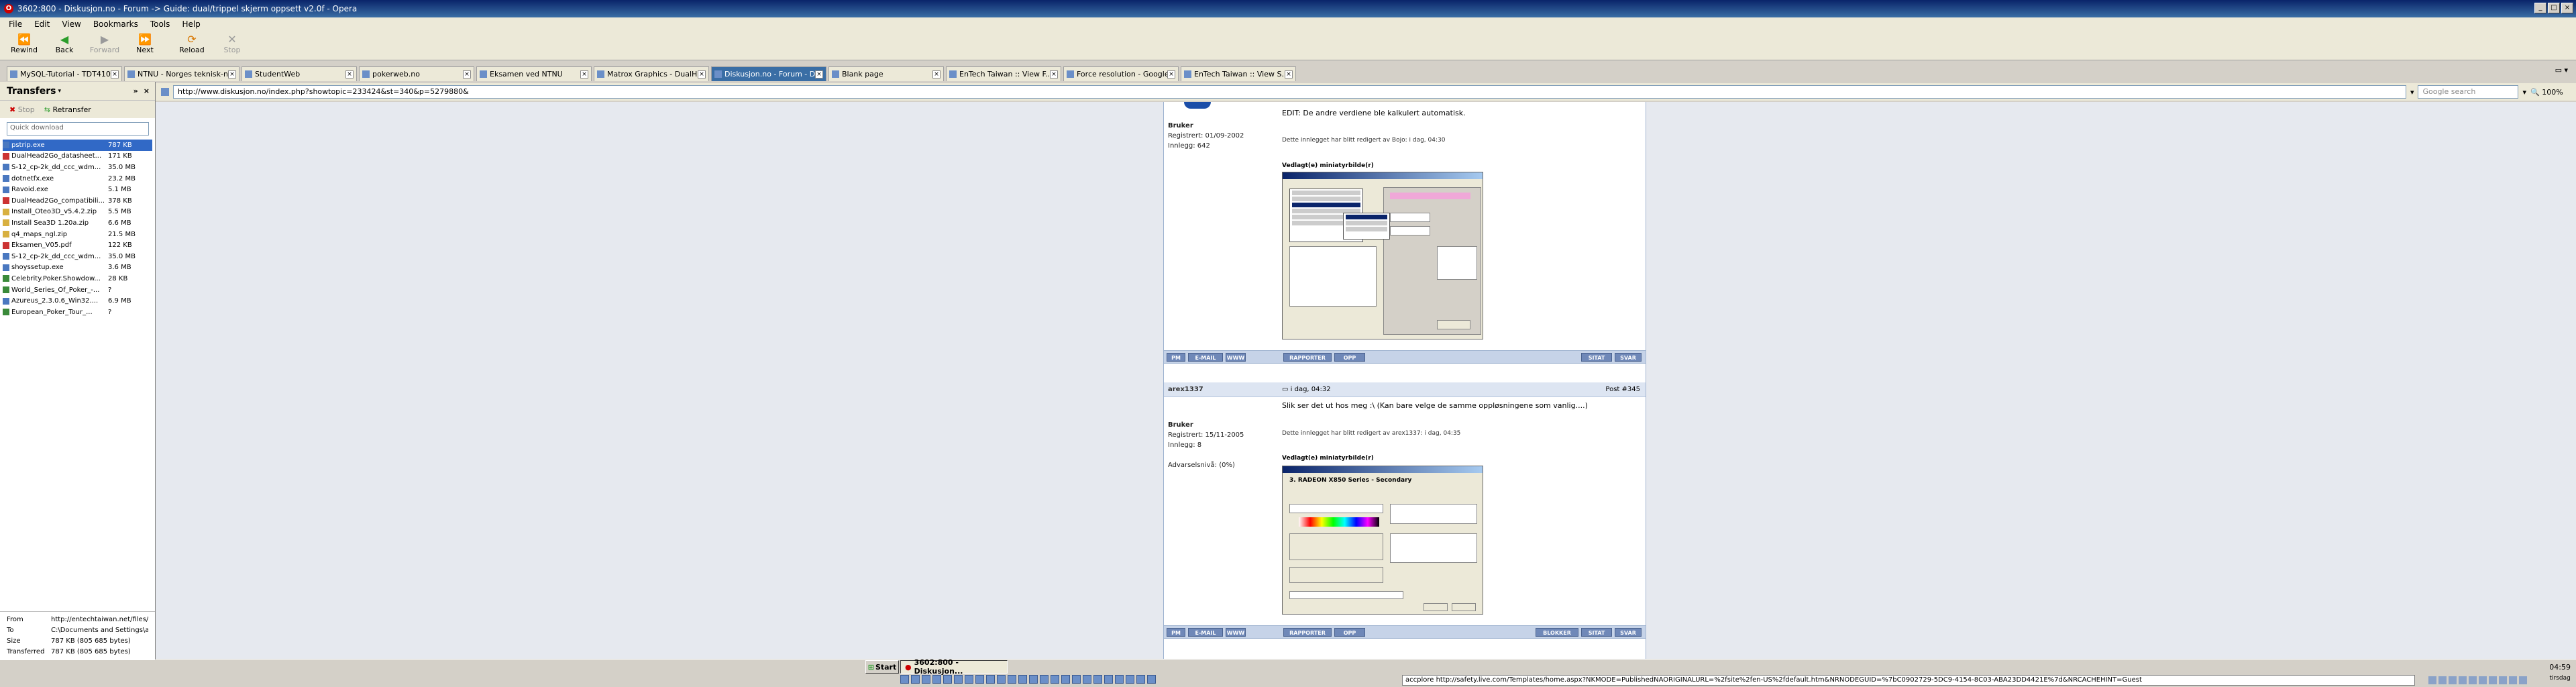 The height and width of the screenshot is (687, 2576). I want to click on list-item: Install_Oteo3D_v5.4.2.zip 5.5 MB, so click(77, 213).